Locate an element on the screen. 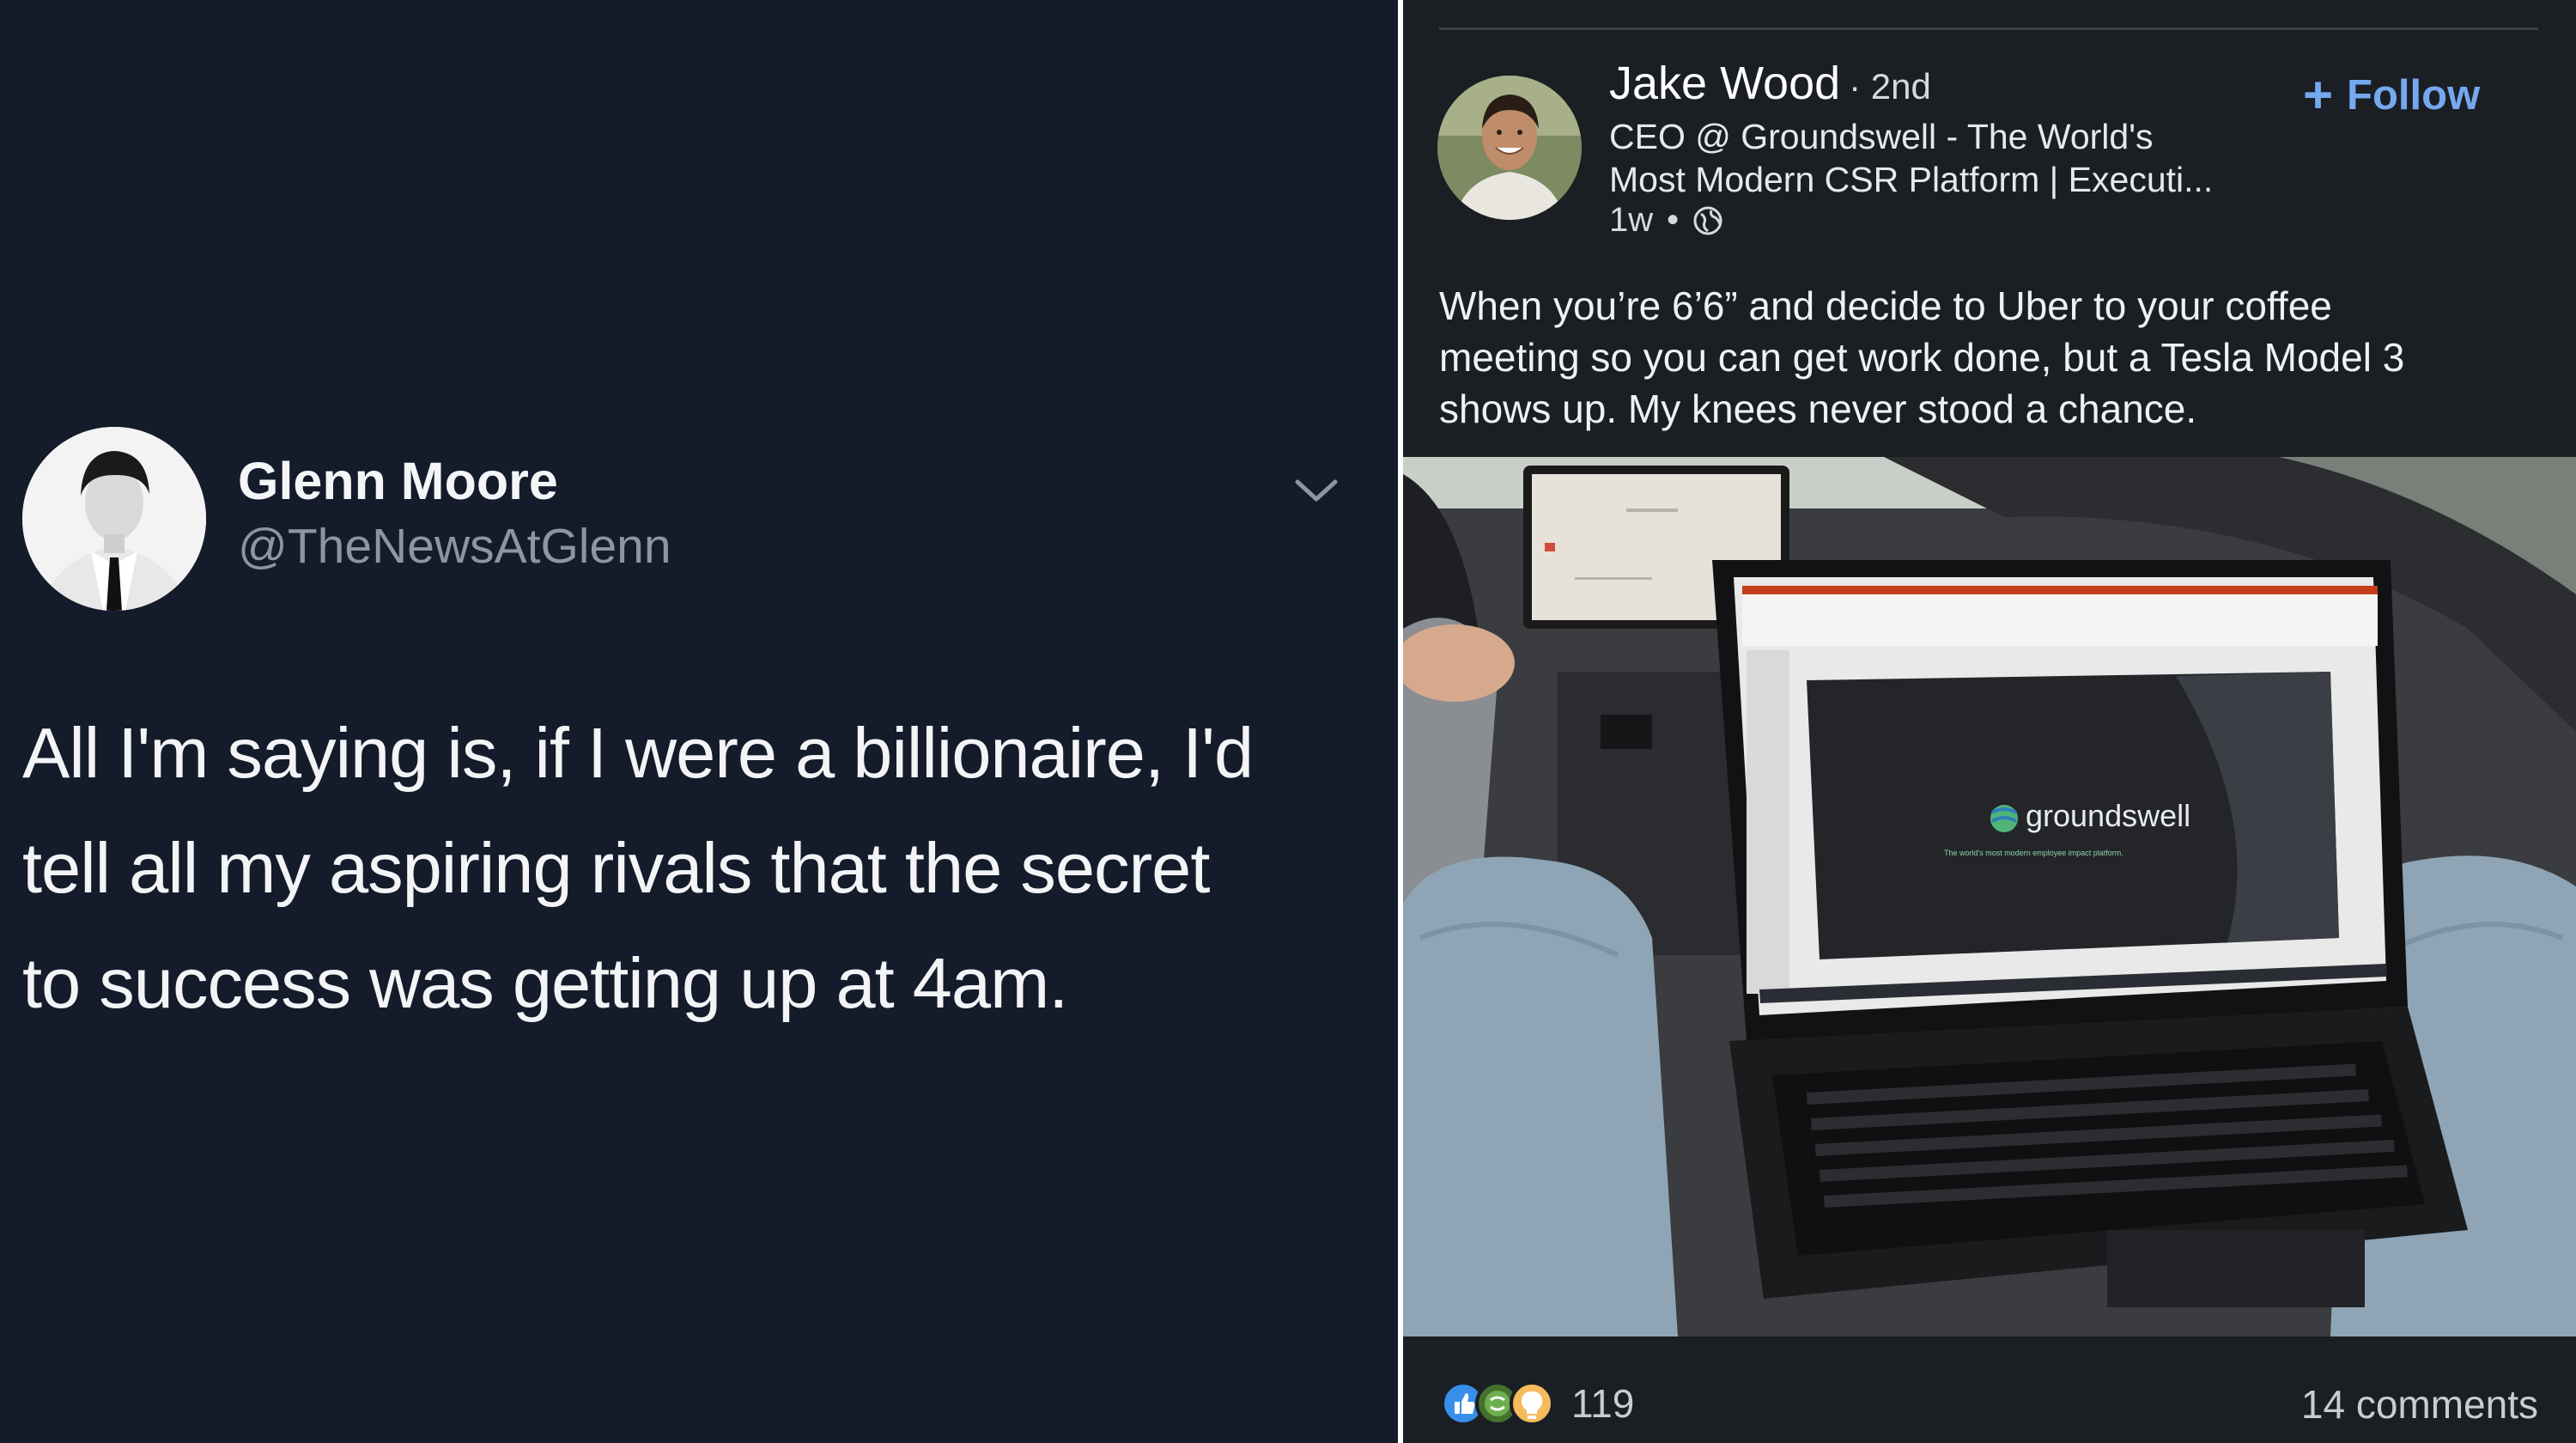 This screenshot has width=2576, height=1443. post-text-line: shows up. My knees never stood a chance. is located at coordinates (1818, 409).